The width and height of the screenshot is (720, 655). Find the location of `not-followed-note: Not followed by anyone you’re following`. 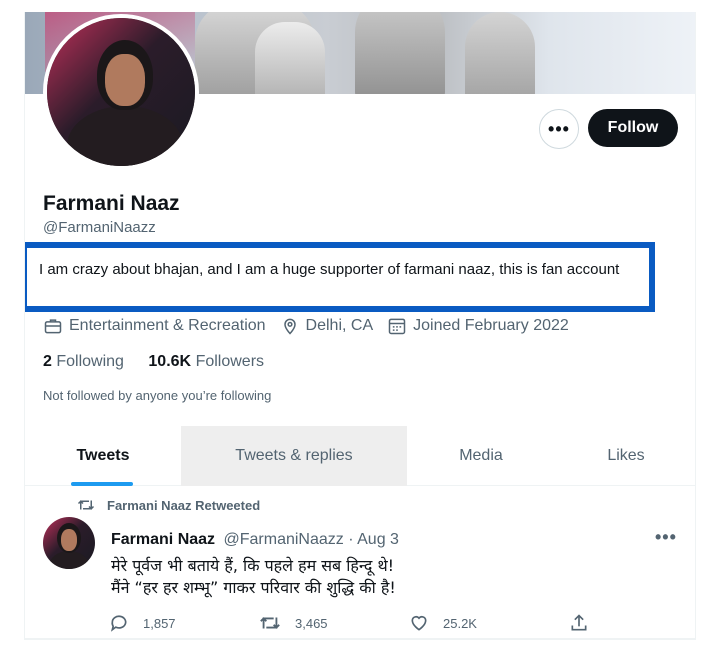

not-followed-note: Not followed by anyone you’re following is located at coordinates (157, 395).